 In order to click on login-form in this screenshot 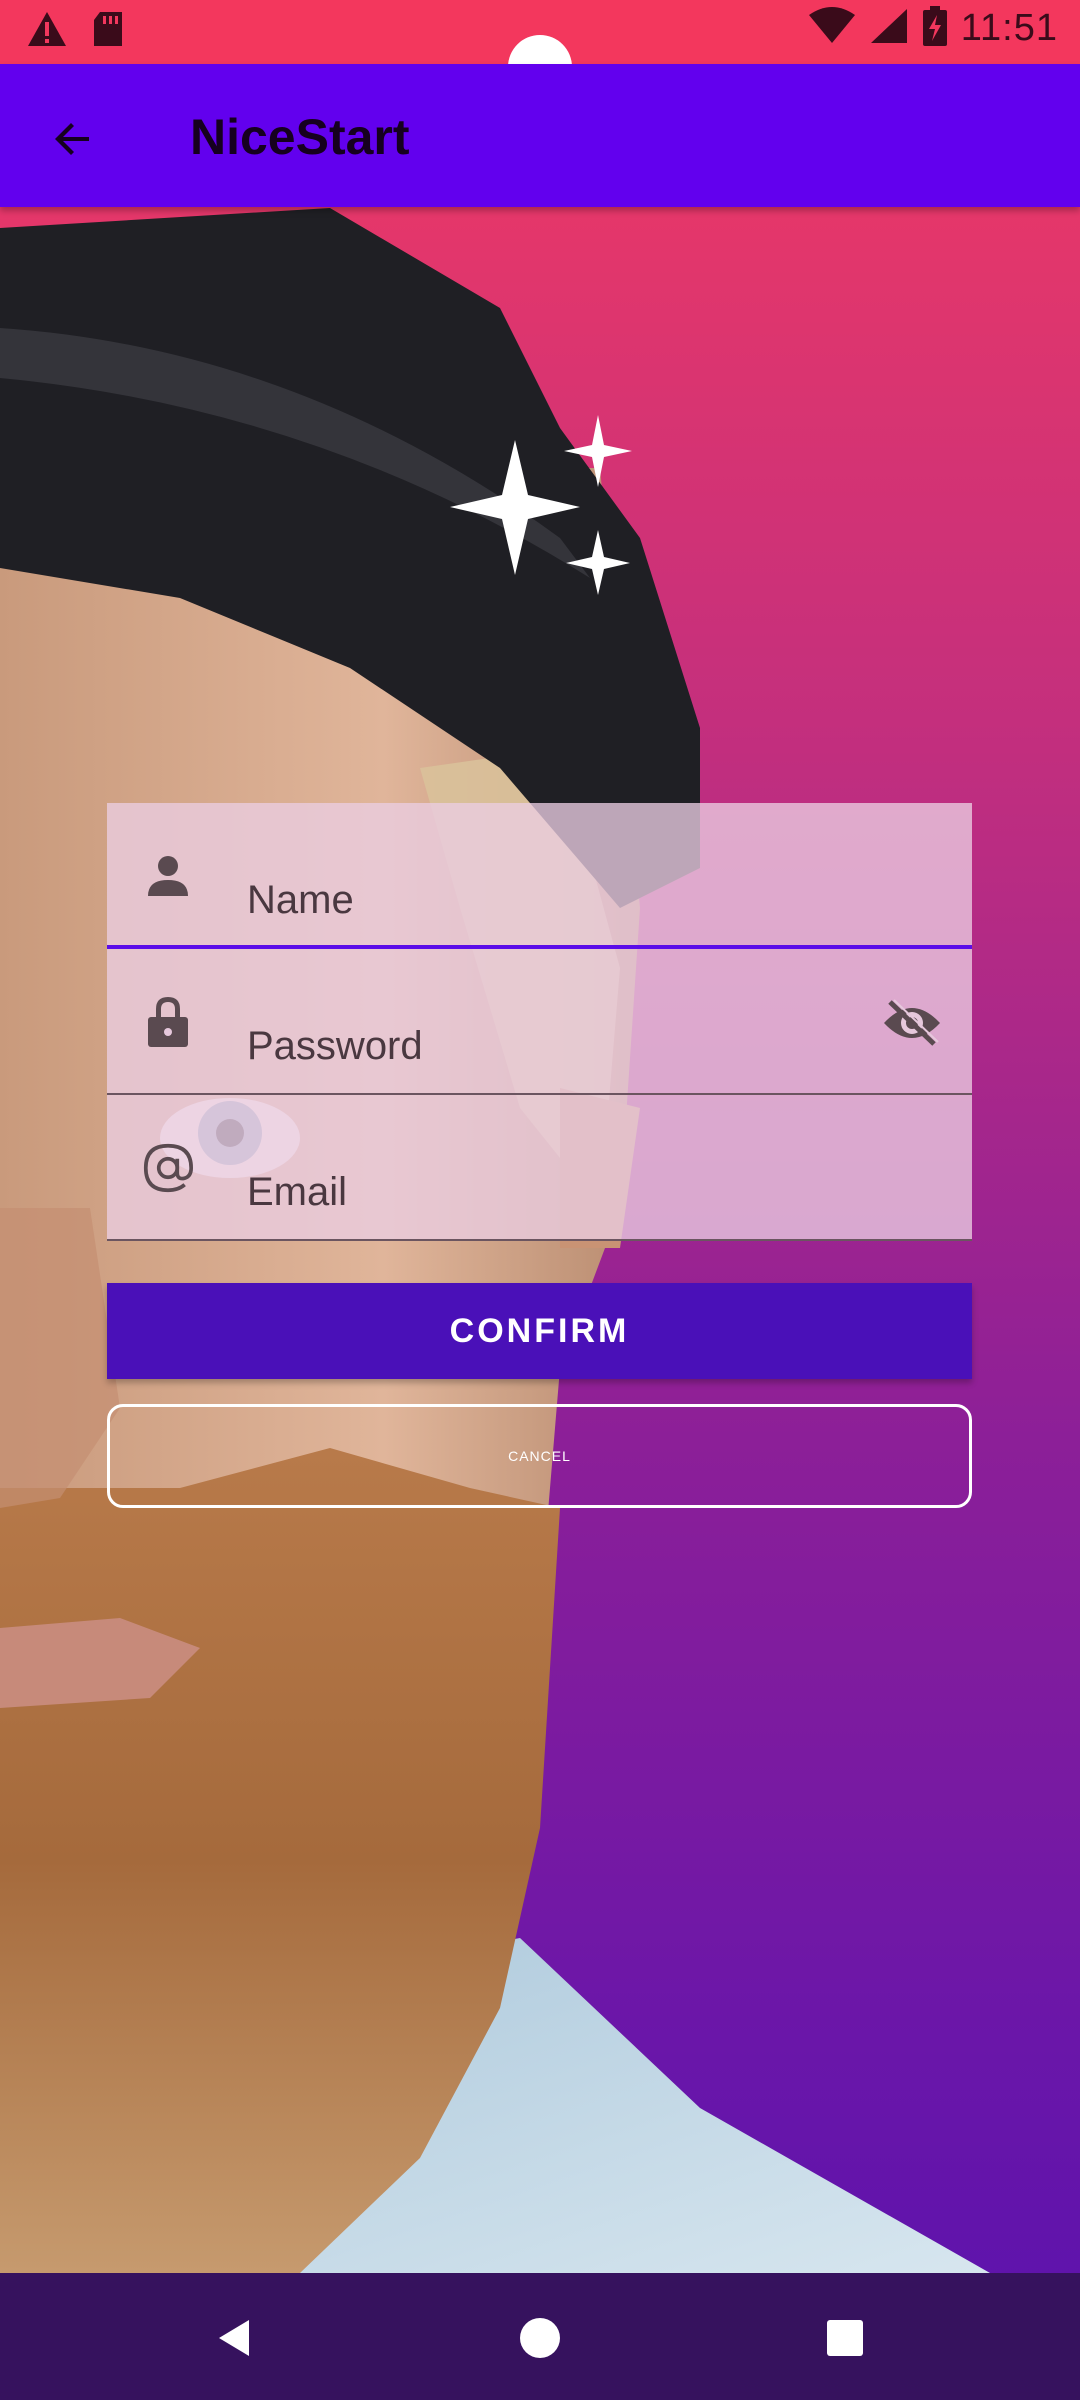, I will do `click(539, 1022)`.